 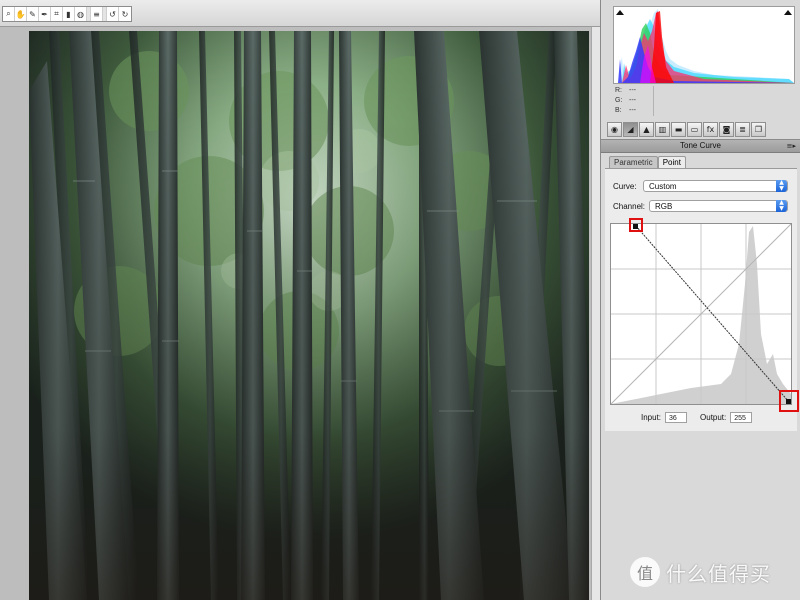 I want to click on curve-select-arrow-icon: ▲ ▼, so click(x=781, y=186).